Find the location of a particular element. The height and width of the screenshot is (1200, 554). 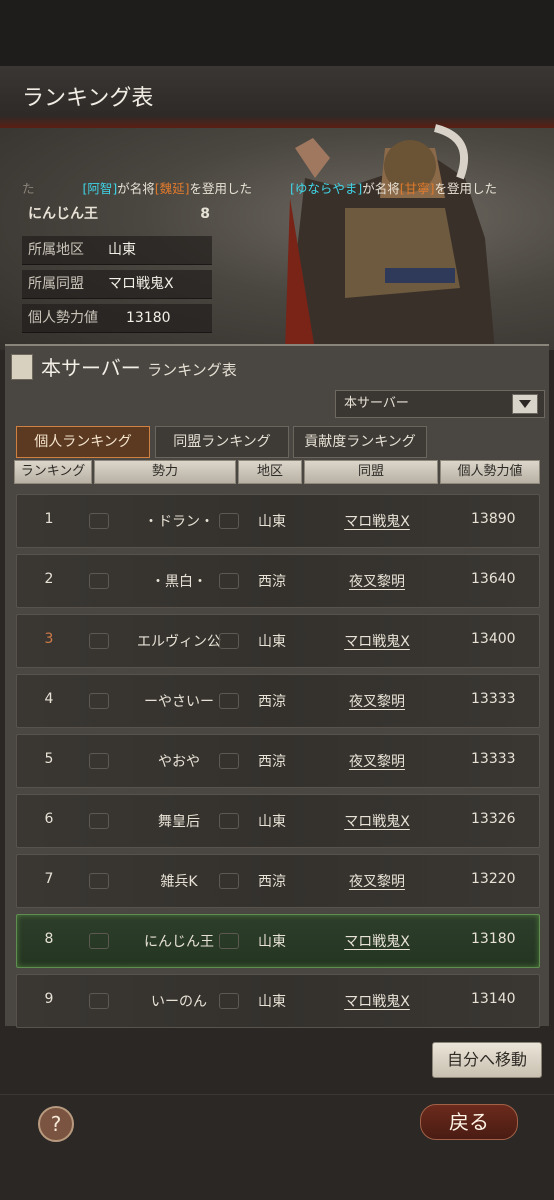

col-rank: ランキング is located at coordinates (53, 472).